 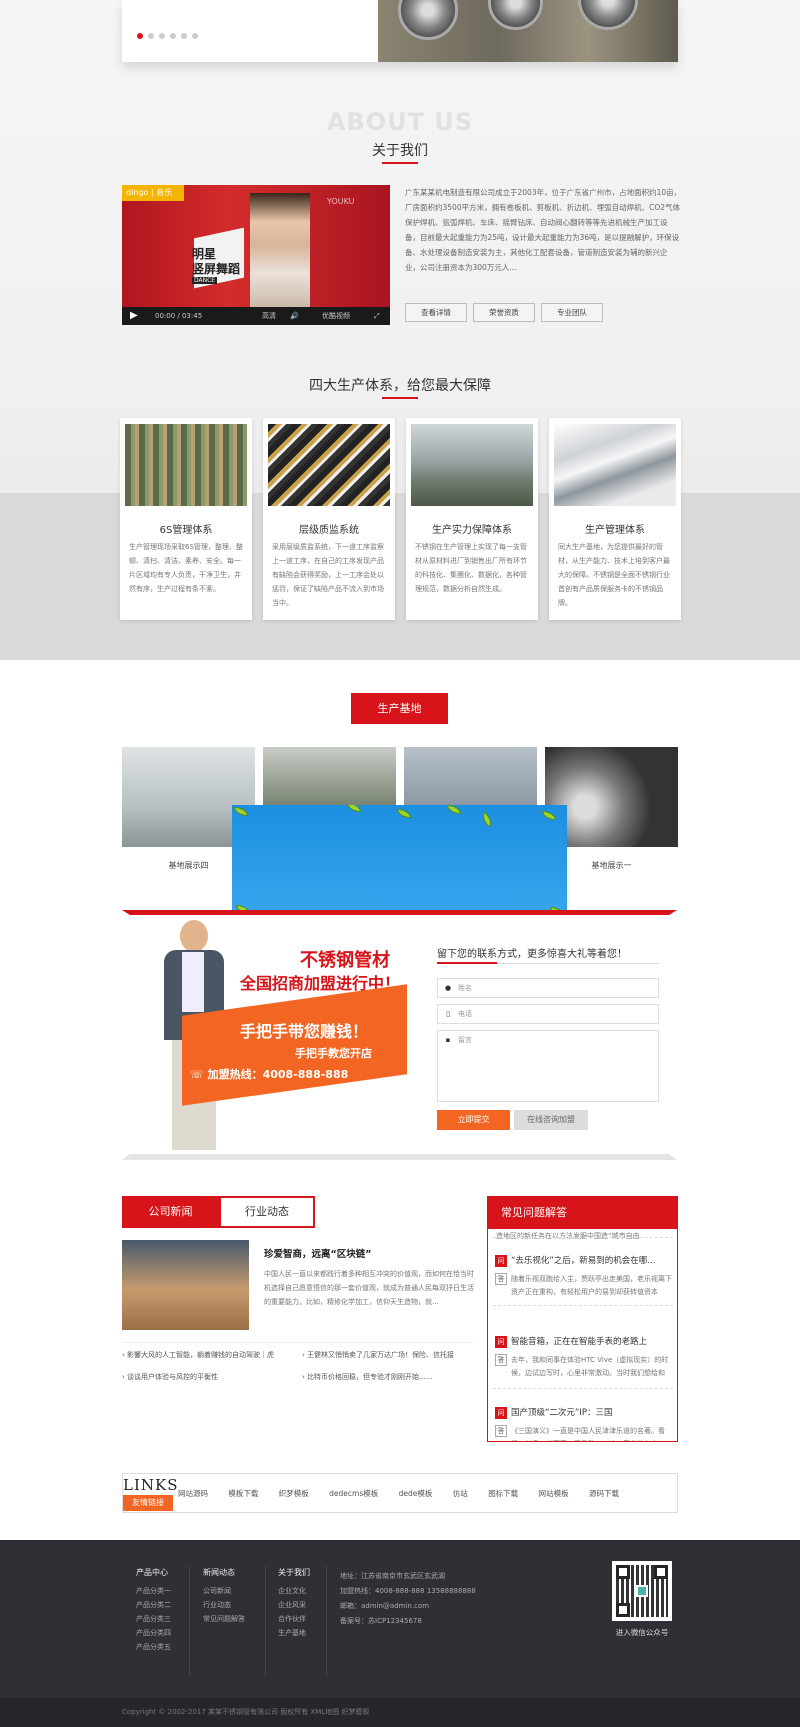 I want to click on card-title: 6S管理体系, so click(x=186, y=530).